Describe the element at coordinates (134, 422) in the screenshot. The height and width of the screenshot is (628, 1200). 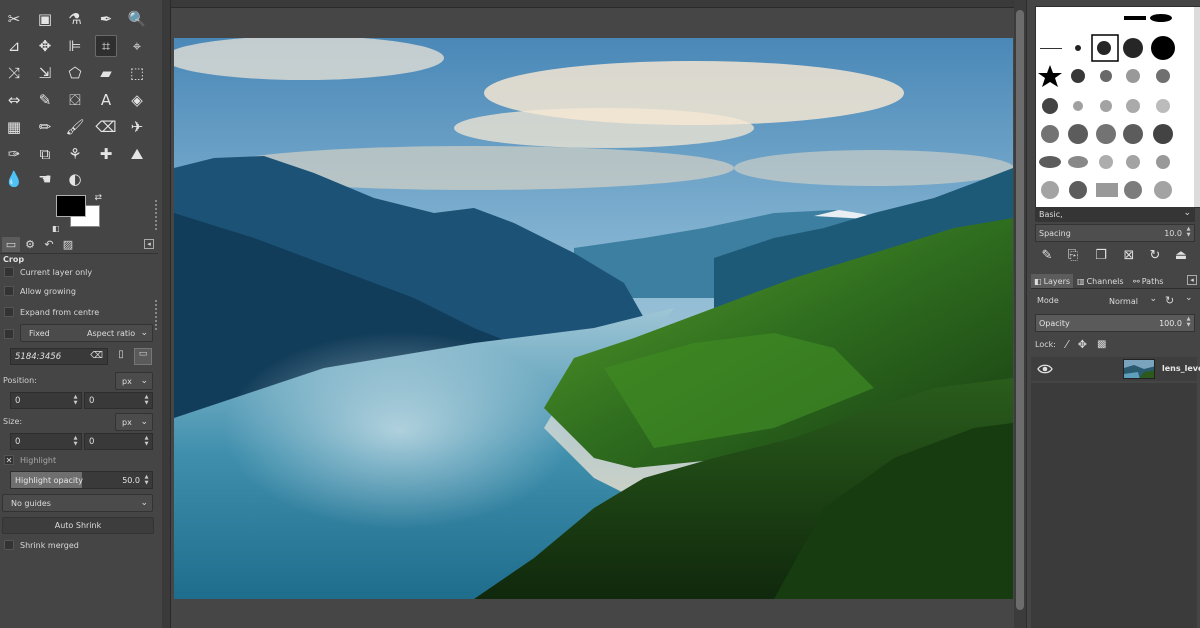
I see `size-unit-dropdown: px ⌄` at that location.